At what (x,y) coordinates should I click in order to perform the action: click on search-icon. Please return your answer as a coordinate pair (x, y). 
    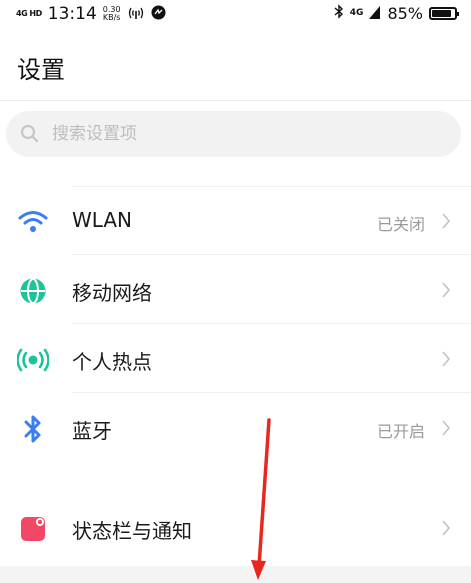
    Looking at the image, I should click on (30, 134).